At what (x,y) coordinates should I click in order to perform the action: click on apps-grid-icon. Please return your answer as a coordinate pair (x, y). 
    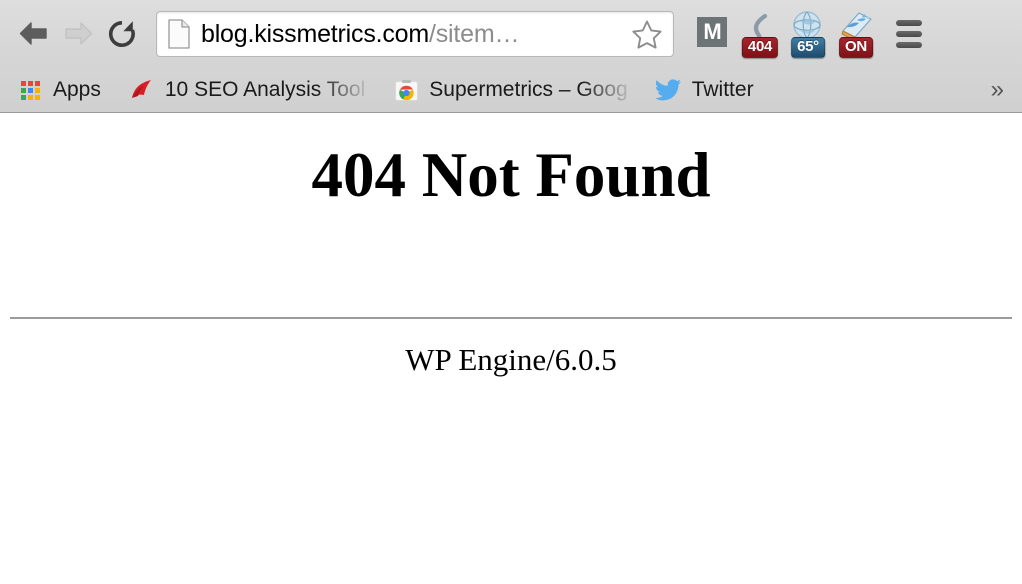
    Looking at the image, I should click on (30, 90).